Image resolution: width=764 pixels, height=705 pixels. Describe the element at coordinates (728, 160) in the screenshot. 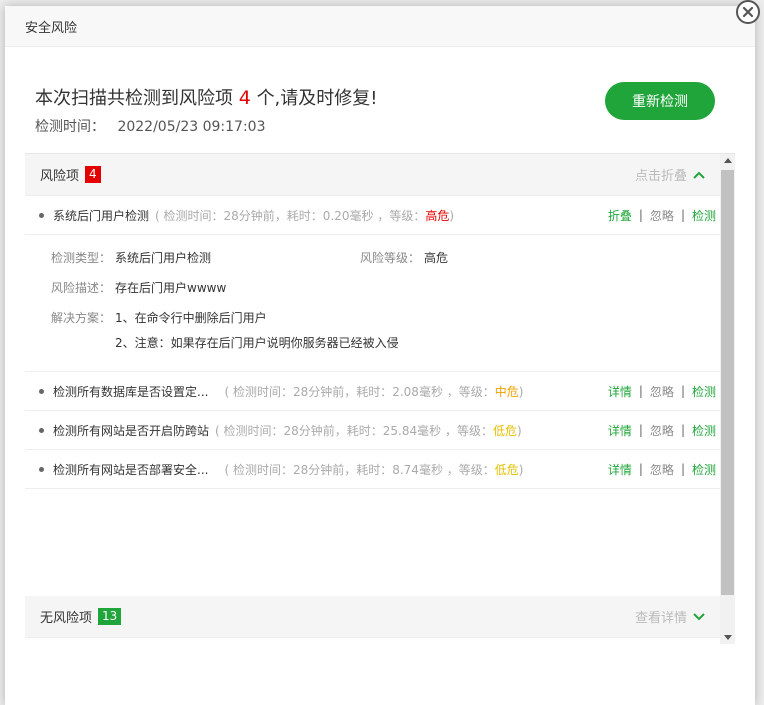

I see `scroll-up-arrow-icon` at that location.